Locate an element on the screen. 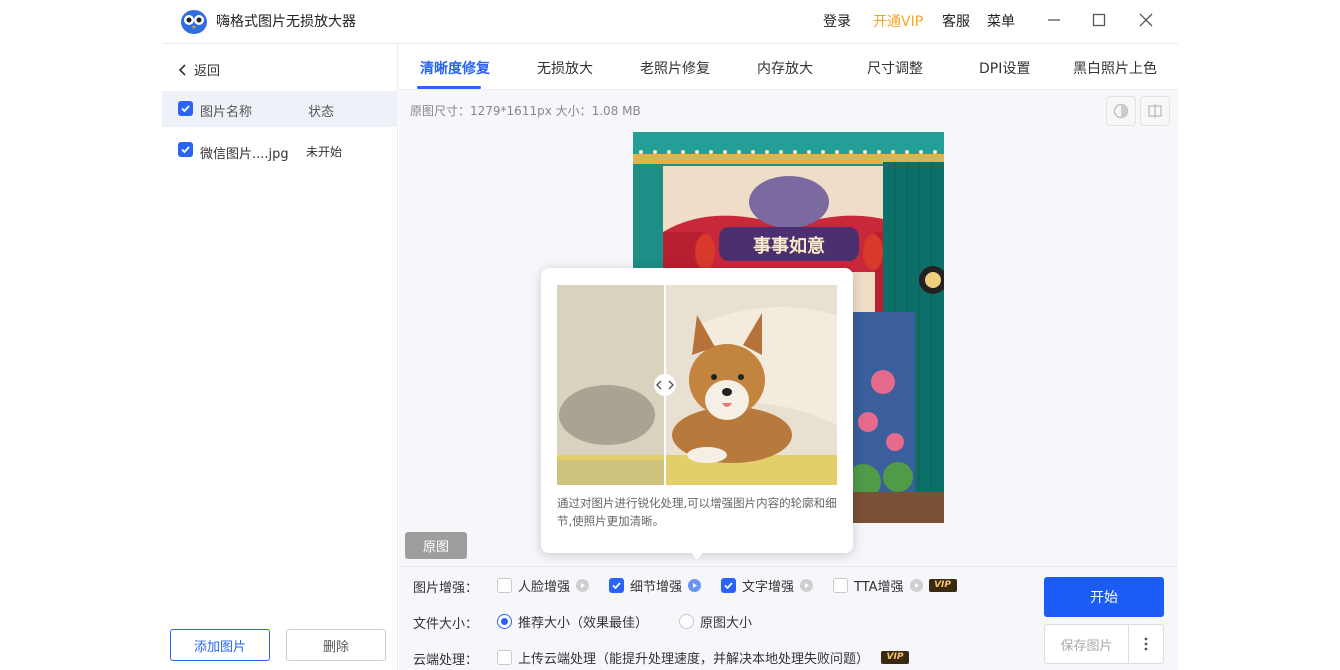  tab-colorize: 黑白照片上色 is located at coordinates (1115, 68).